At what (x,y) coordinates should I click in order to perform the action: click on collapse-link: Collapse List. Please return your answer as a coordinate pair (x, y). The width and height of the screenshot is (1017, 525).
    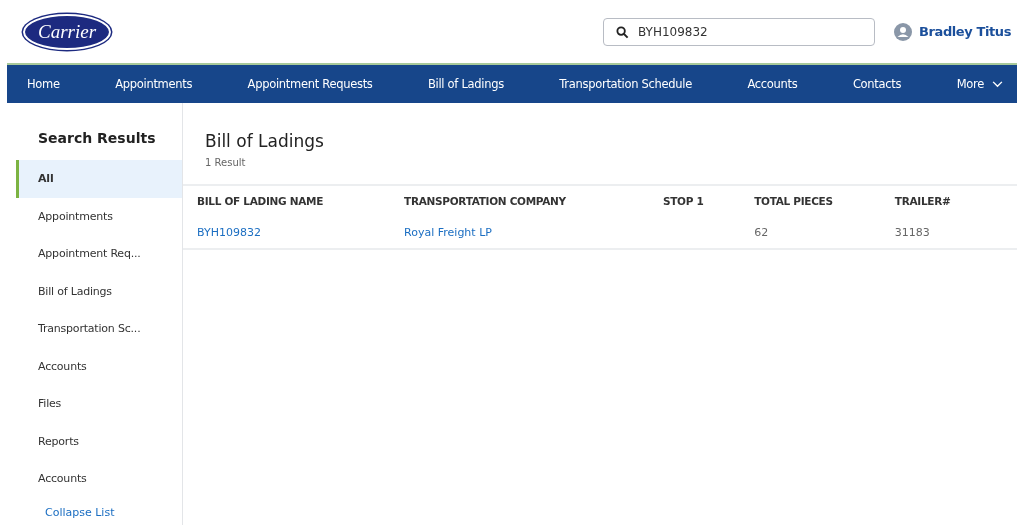
    Looking at the image, I should click on (80, 512).